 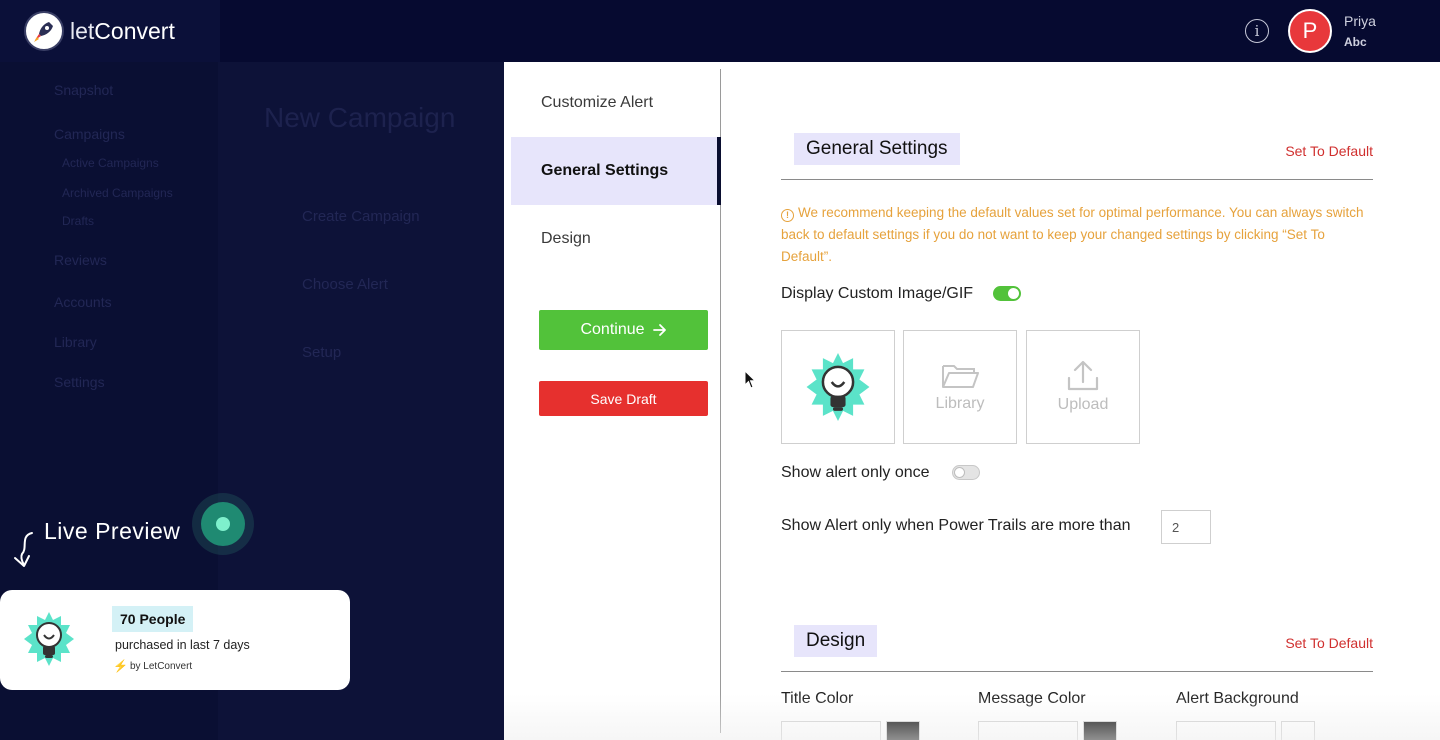 What do you see at coordinates (836, 641) in the screenshot?
I see `design-section-title: Design` at bounding box center [836, 641].